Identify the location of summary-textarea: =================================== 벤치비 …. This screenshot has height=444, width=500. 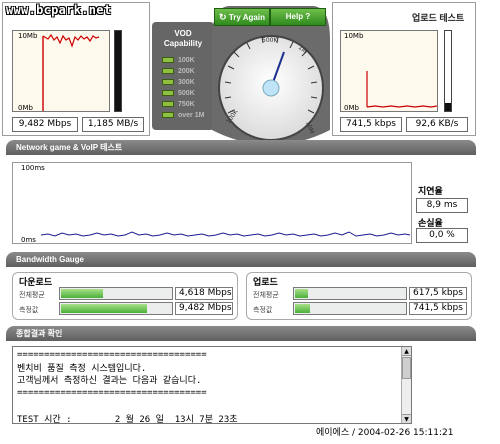
(212, 385).